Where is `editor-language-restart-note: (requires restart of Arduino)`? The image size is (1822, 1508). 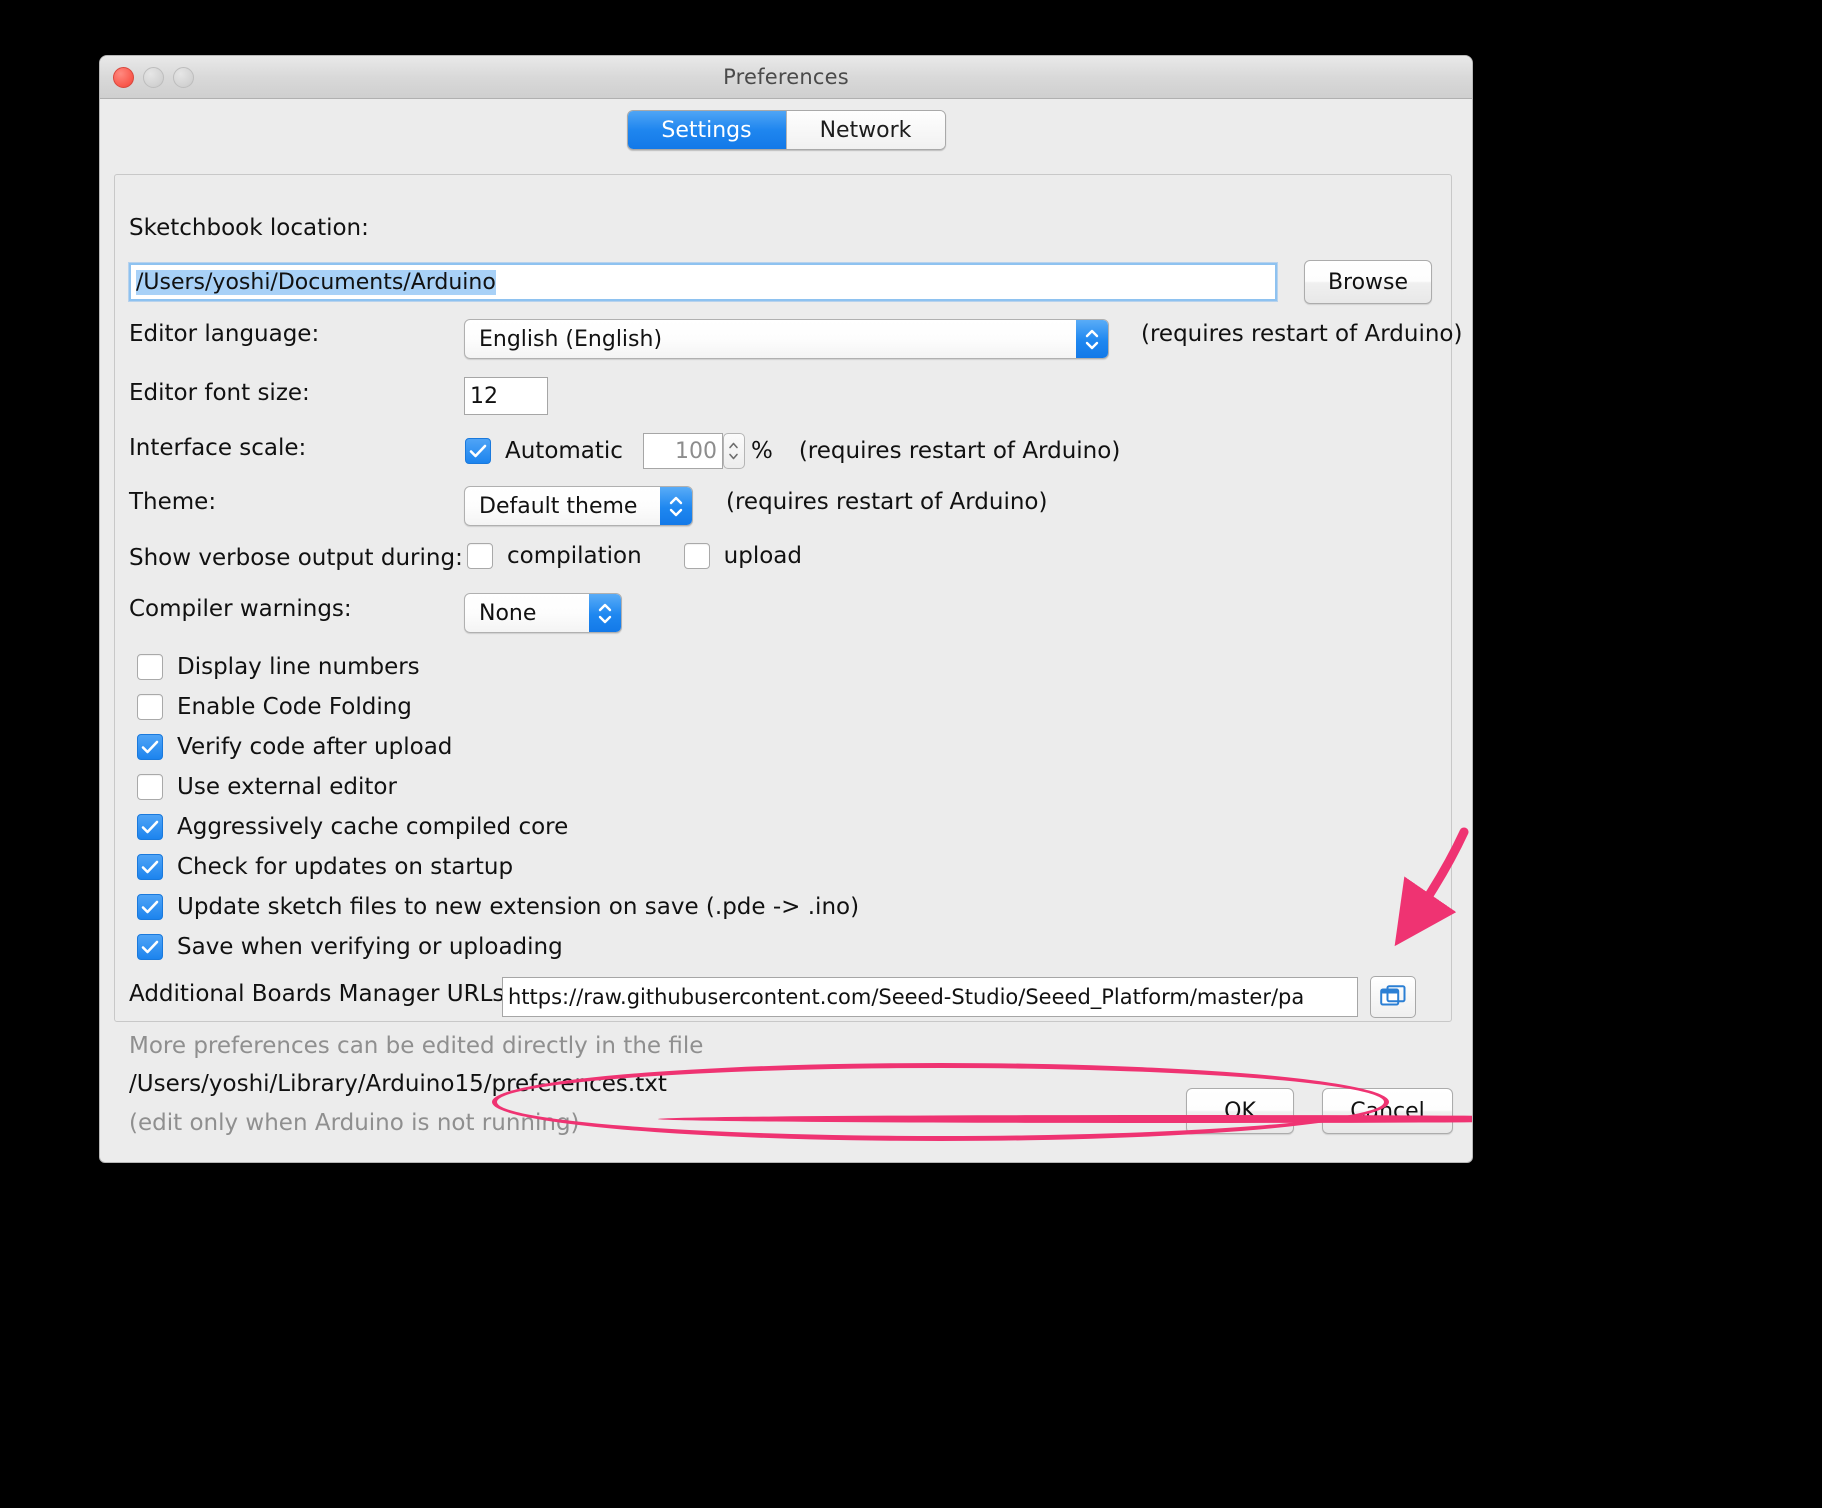
editor-language-restart-note: (requires restart of Arduino) is located at coordinates (1302, 334).